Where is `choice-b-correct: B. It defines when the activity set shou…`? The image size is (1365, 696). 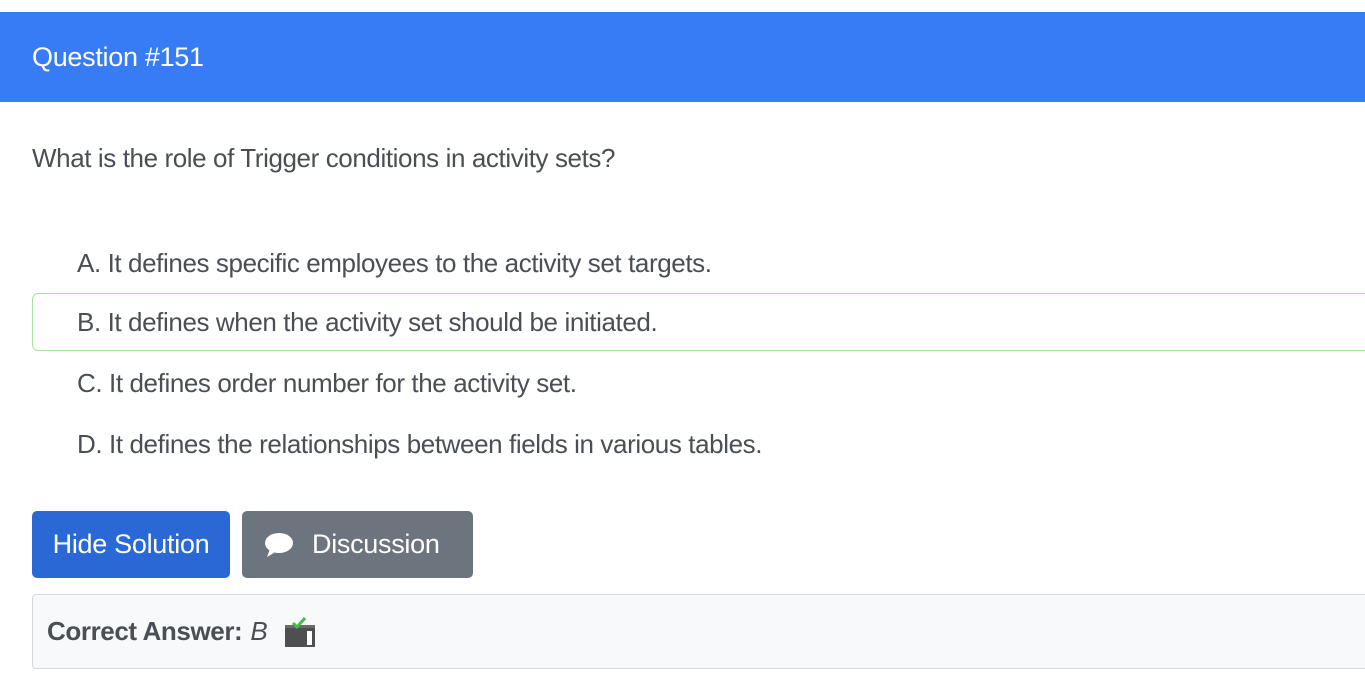 choice-b-correct: B. It defines when the activity set shou… is located at coordinates (698, 322).